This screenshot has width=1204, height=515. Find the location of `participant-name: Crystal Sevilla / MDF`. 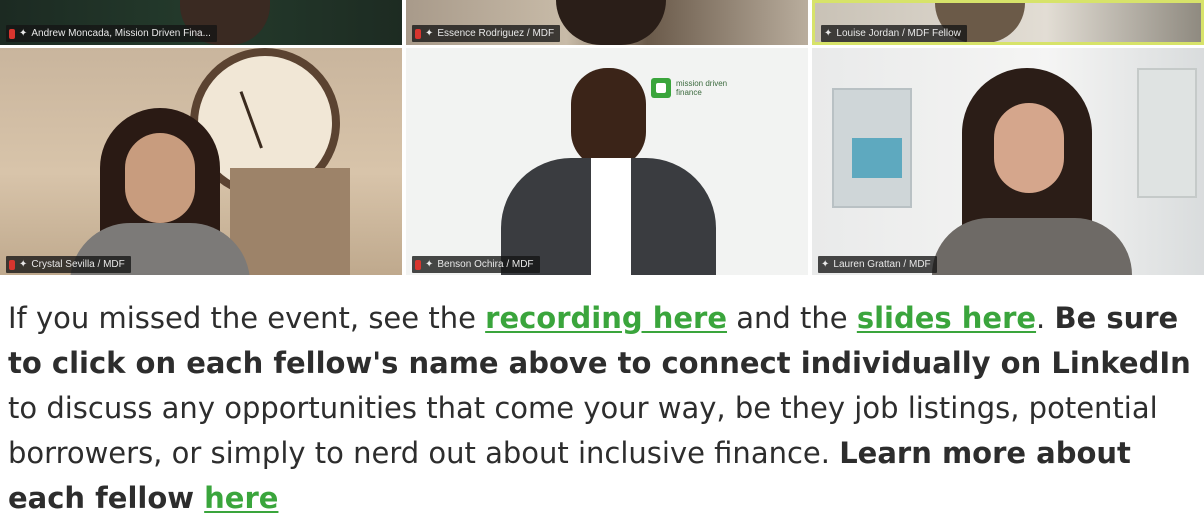

participant-name: Crystal Sevilla / MDF is located at coordinates (78, 264).